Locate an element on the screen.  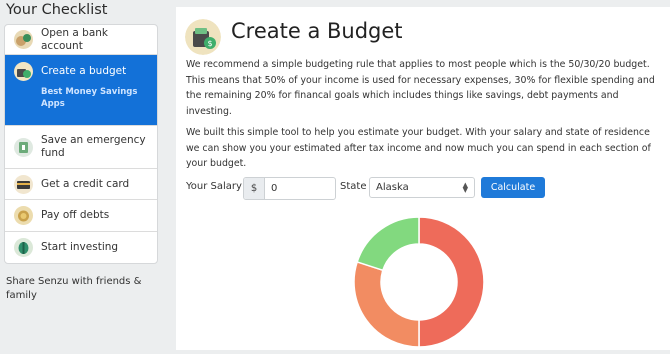
sidebar-item-create-budget: Create a budget Best Money Savings Apps is located at coordinates (81, 90).